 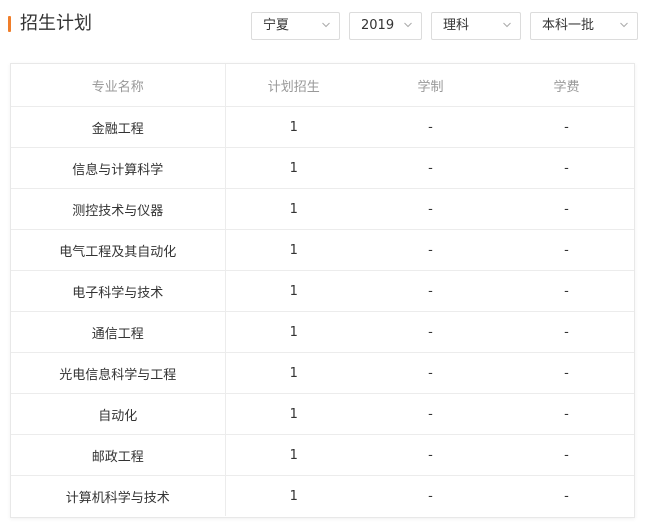 I want to click on table-row: 电子科学与技术 1 - -, so click(x=322, y=291).